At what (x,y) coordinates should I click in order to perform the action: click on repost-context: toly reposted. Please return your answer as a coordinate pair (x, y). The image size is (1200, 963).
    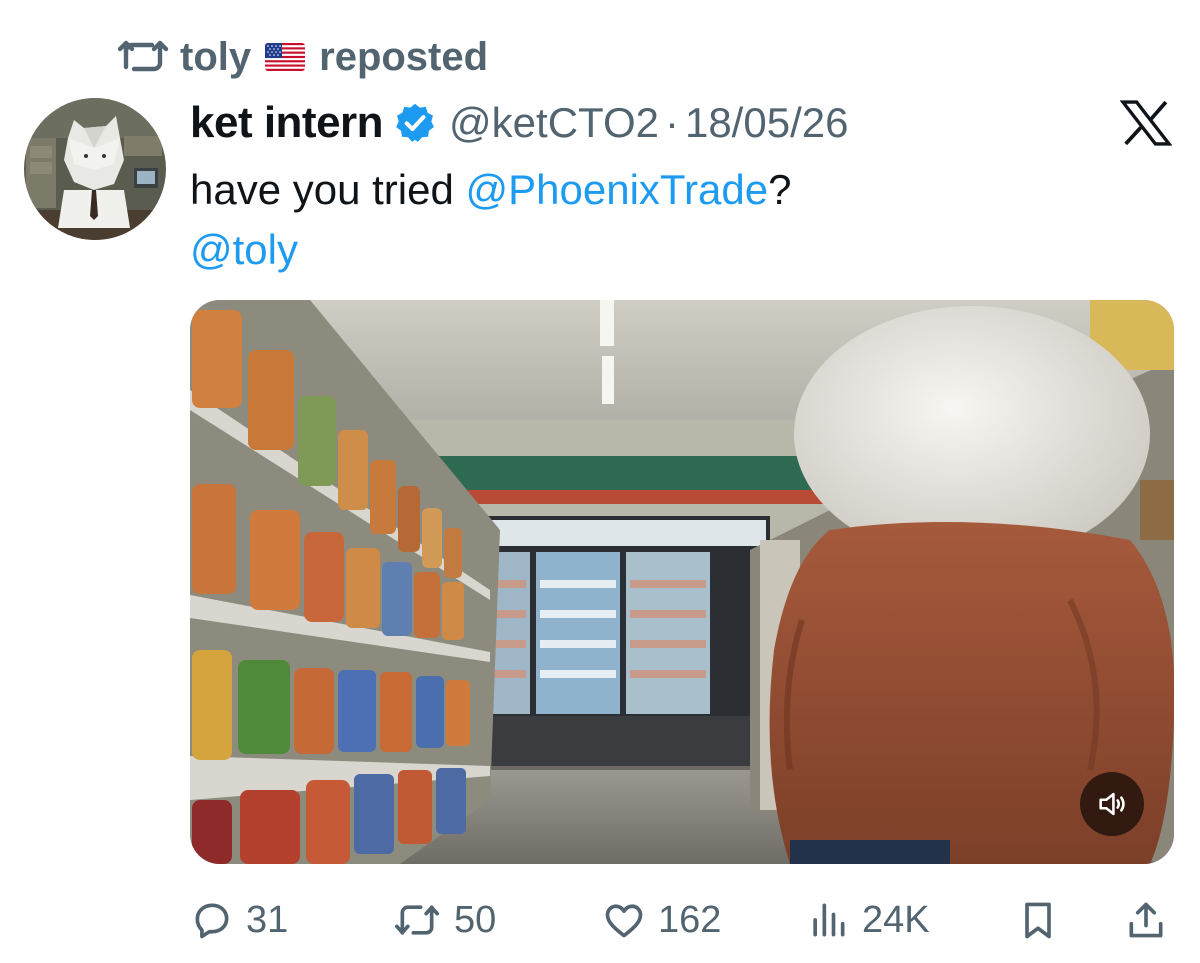
    Looking at the image, I should click on (303, 57).